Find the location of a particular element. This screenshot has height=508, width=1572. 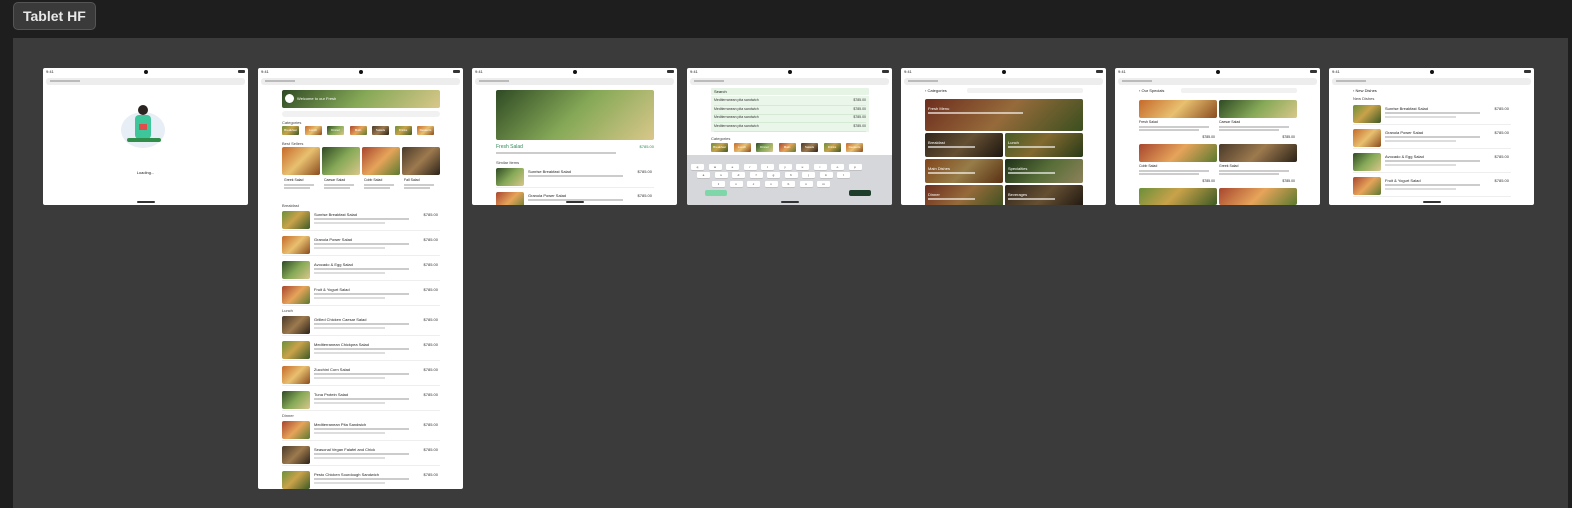

category-tile: Beverages is located at coordinates (1044, 195).